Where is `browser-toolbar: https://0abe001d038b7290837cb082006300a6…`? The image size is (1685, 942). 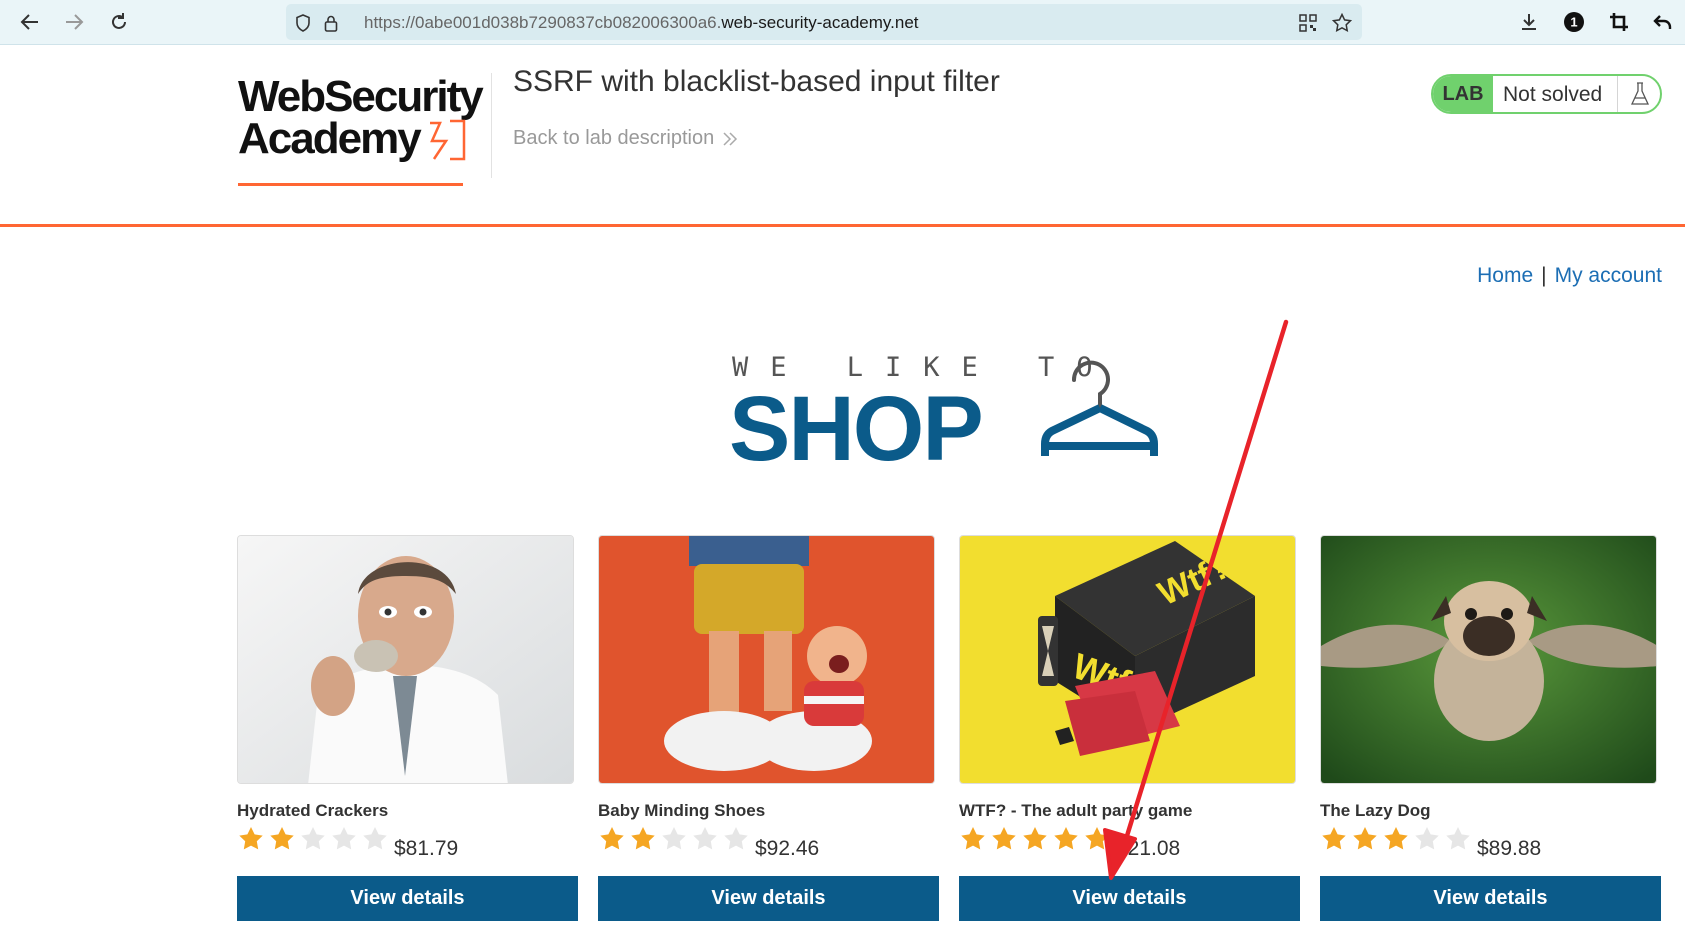
browser-toolbar: https://0abe001d038b7290837cb082006300a6… is located at coordinates (842, 22).